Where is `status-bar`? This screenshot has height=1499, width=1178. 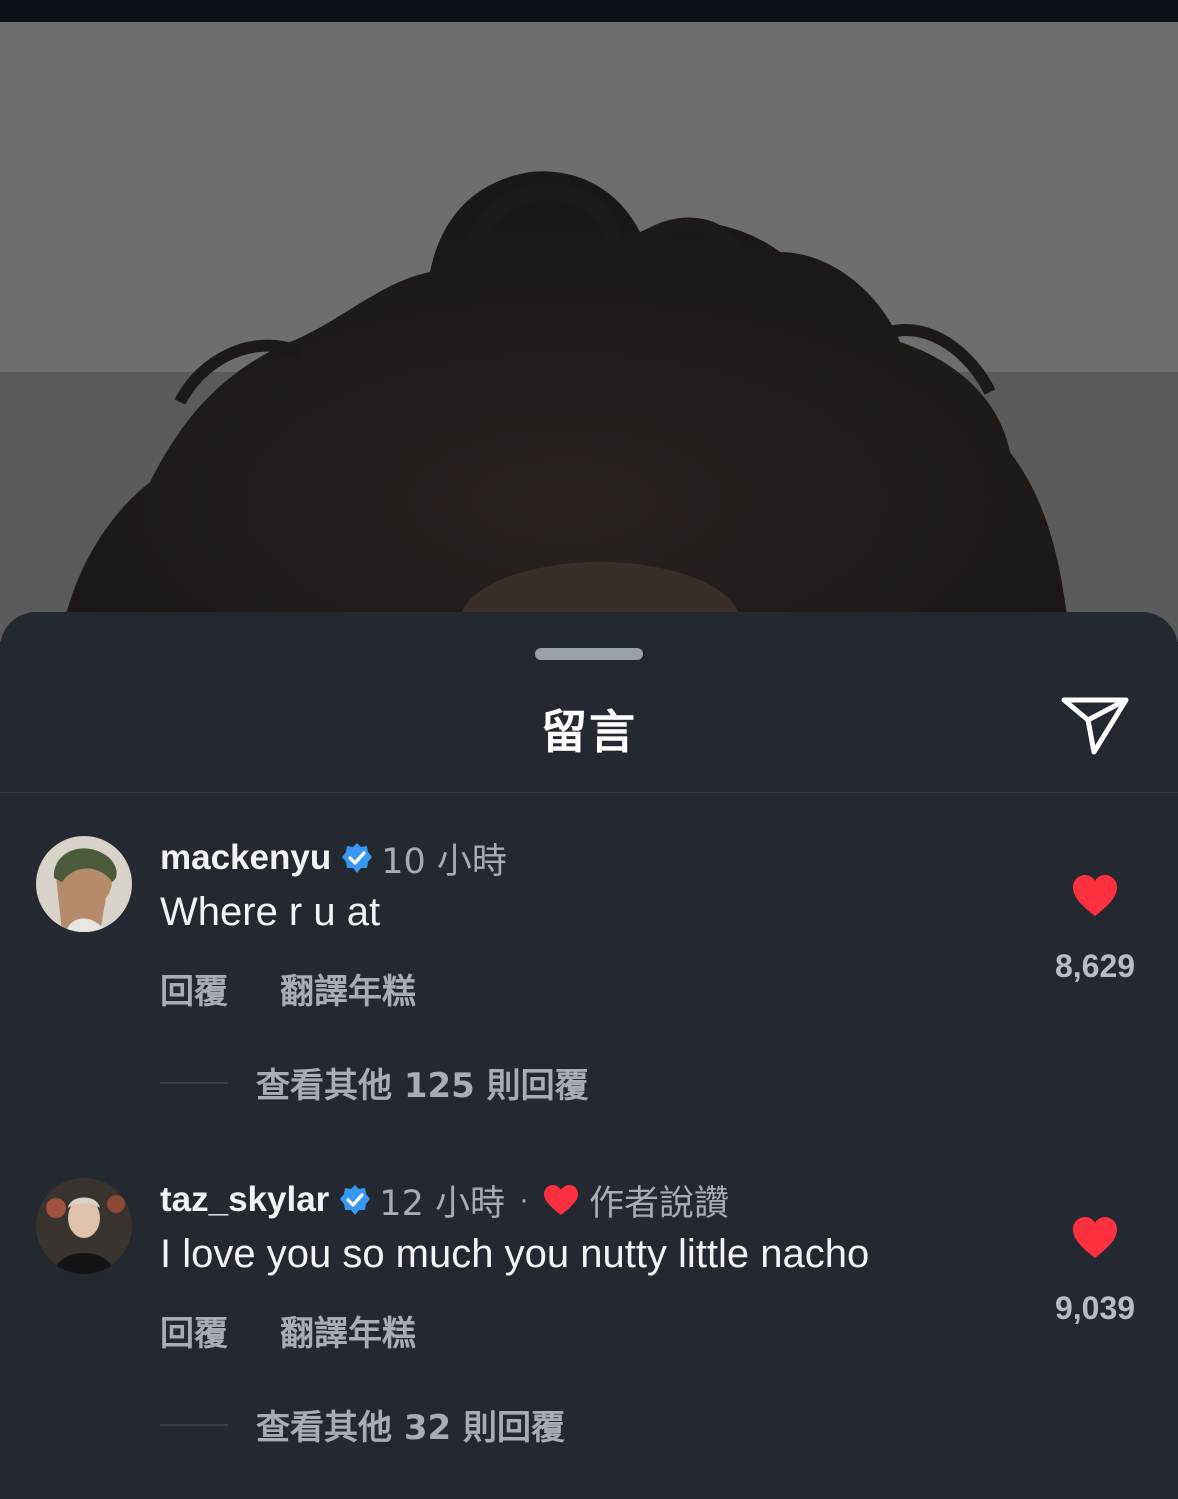
status-bar is located at coordinates (589, 11).